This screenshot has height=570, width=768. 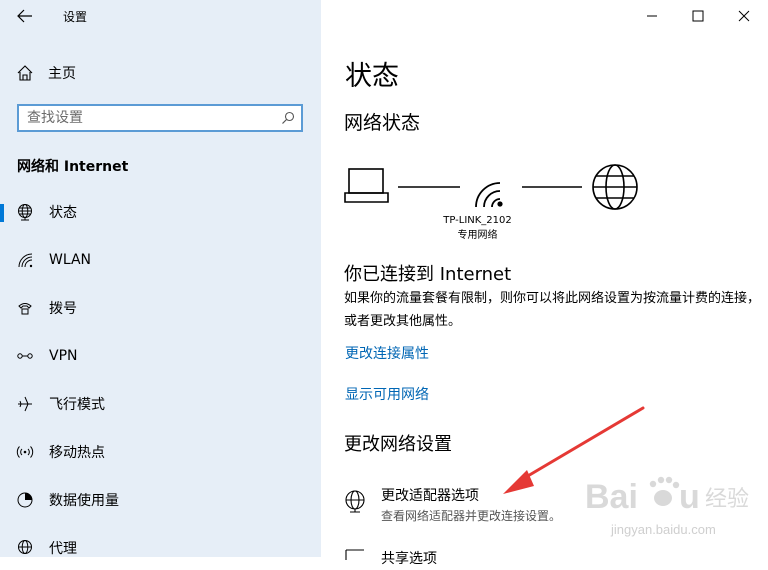 I want to click on sidebar-item-label: 飞行模式, so click(x=77, y=405).